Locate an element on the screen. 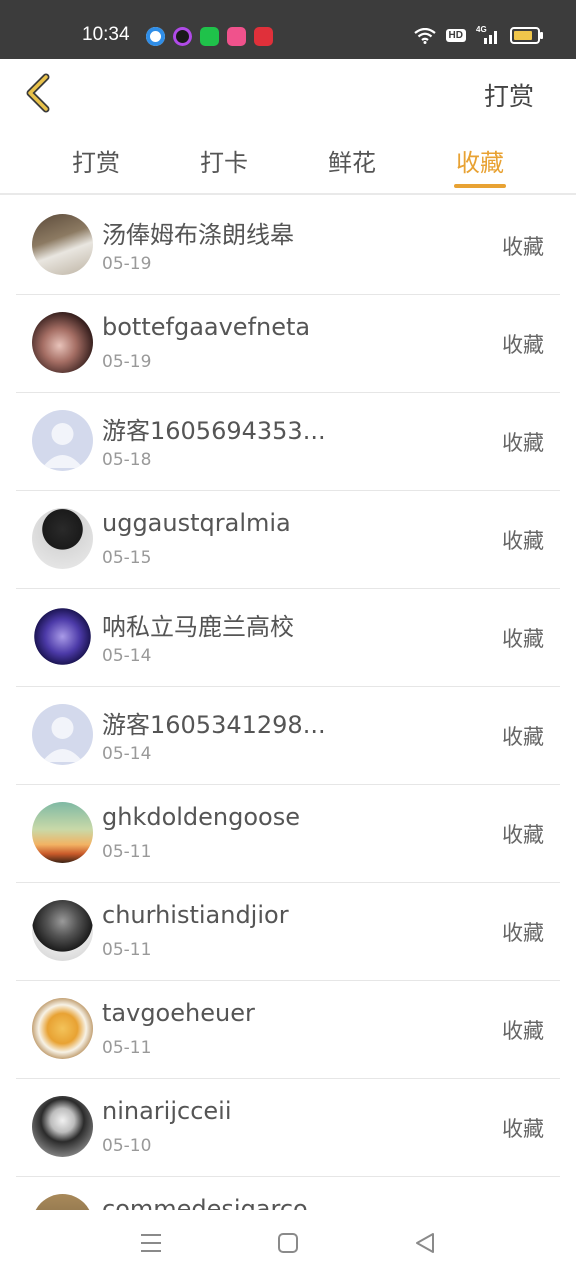  list-item: tavgoeheuer 05-11 收藏 is located at coordinates (288, 1030).